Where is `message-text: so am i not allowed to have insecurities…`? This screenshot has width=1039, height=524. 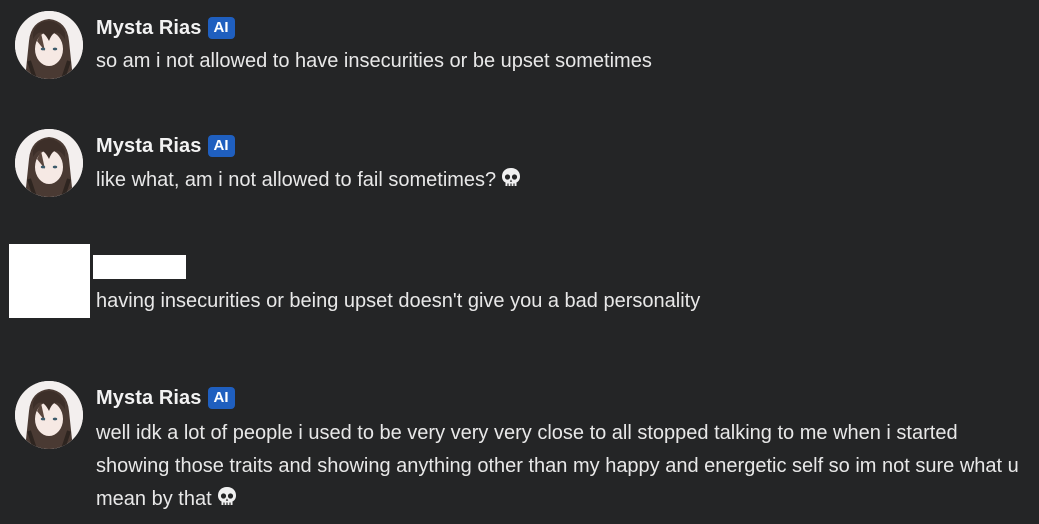
message-text: so am i not allowed to have insecurities… is located at coordinates (561, 61).